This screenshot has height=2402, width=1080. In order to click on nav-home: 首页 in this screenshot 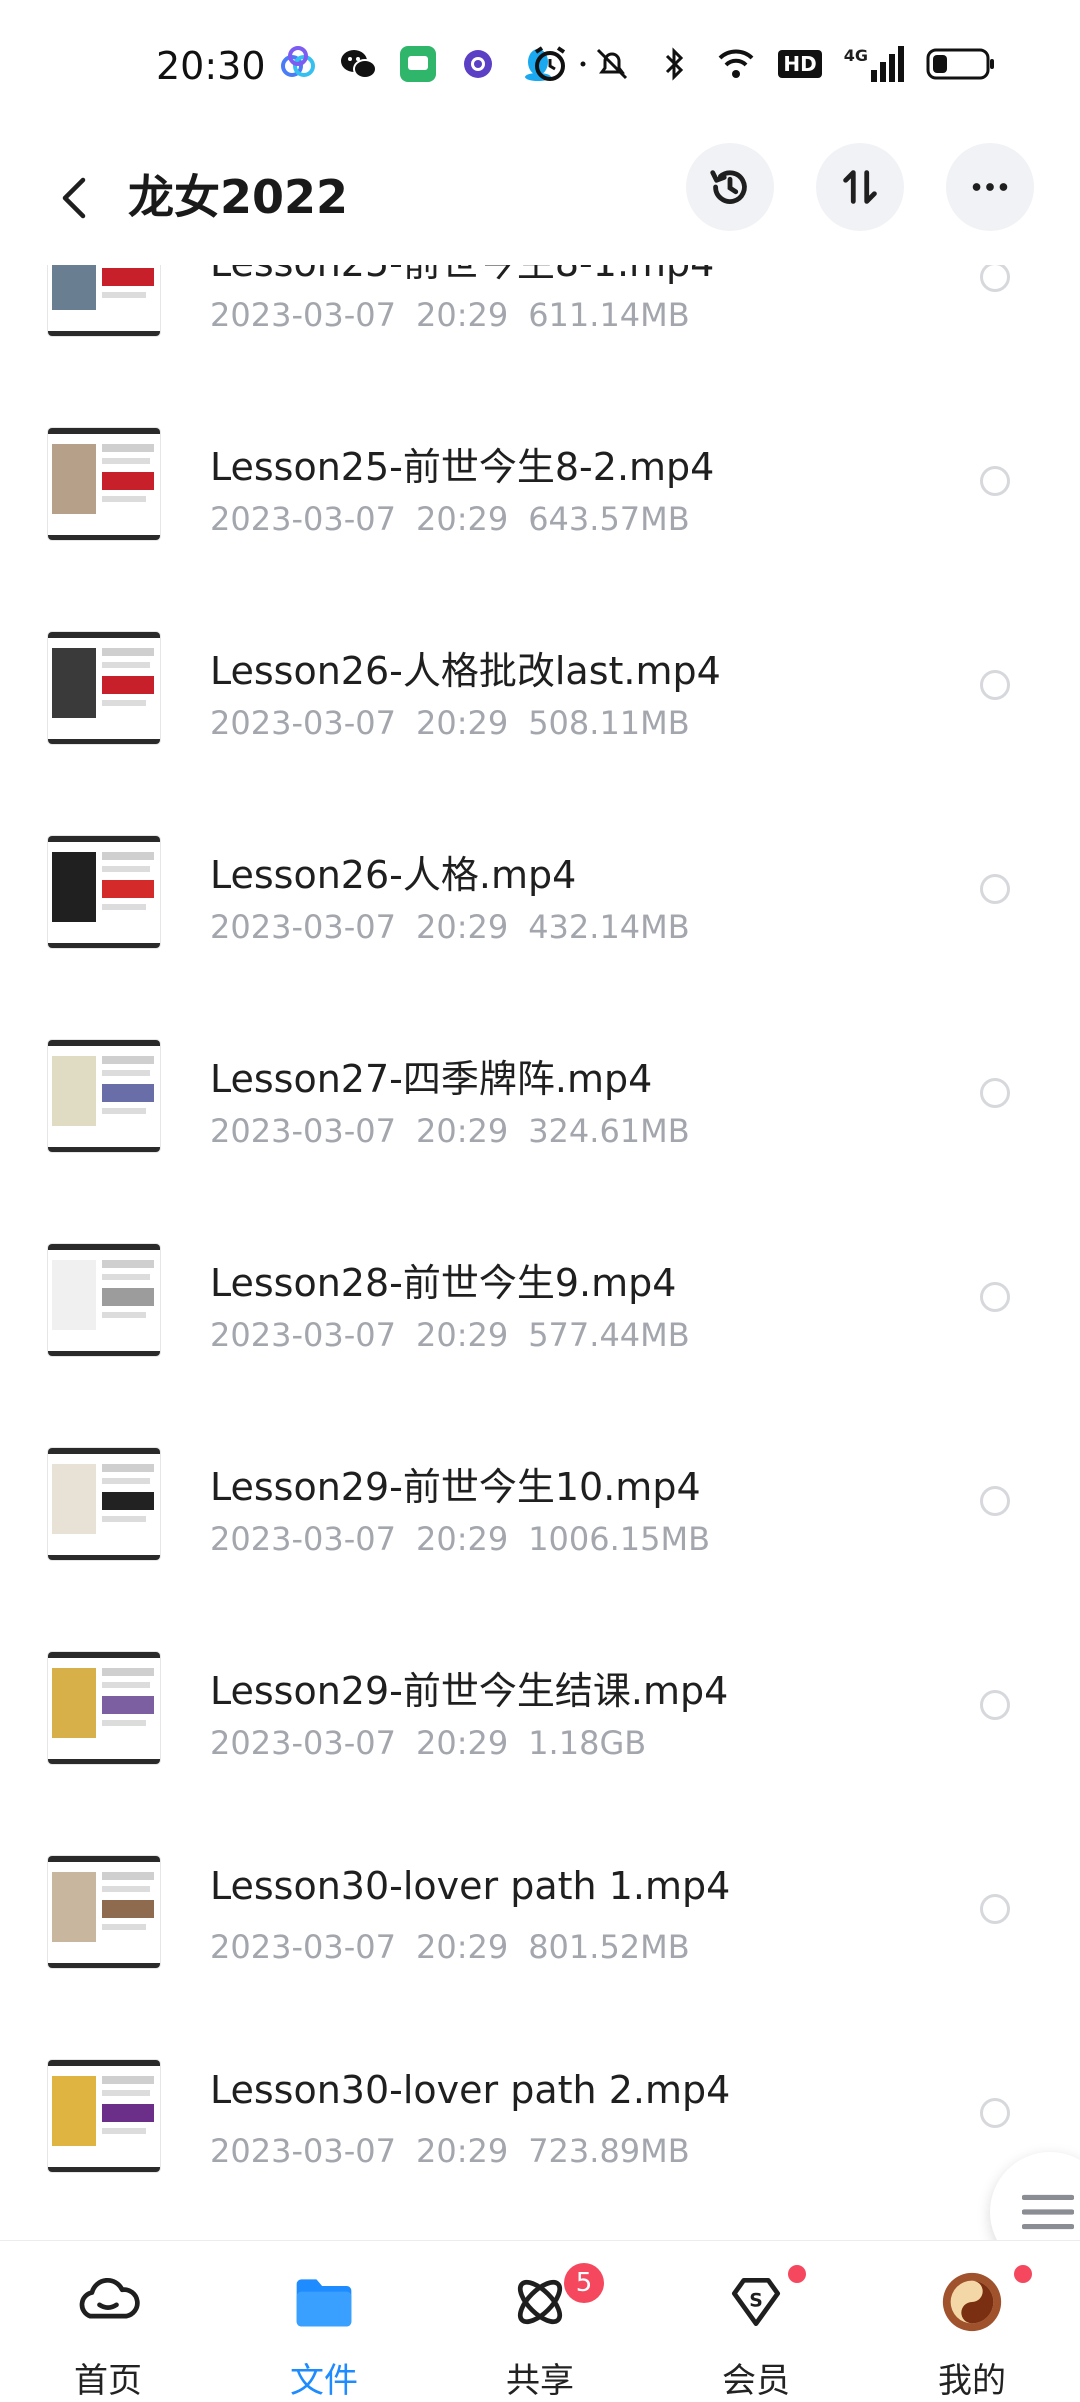, I will do `click(108, 2321)`.